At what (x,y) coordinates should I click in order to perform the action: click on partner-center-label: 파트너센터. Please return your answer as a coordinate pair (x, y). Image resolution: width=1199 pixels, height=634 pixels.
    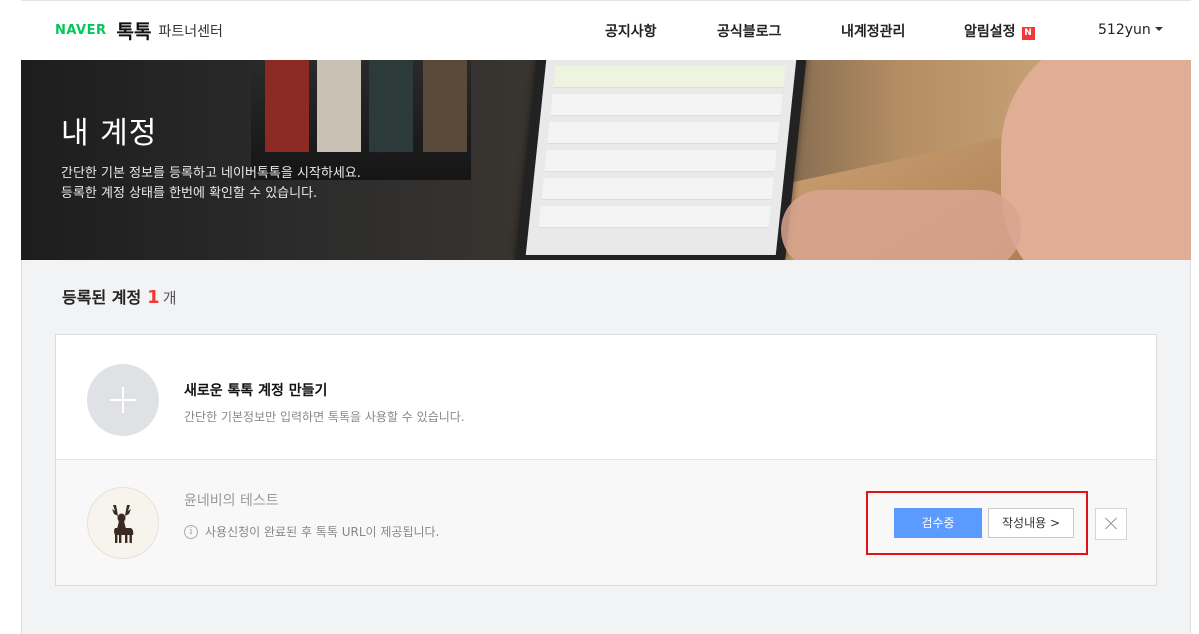
    Looking at the image, I should click on (190, 31).